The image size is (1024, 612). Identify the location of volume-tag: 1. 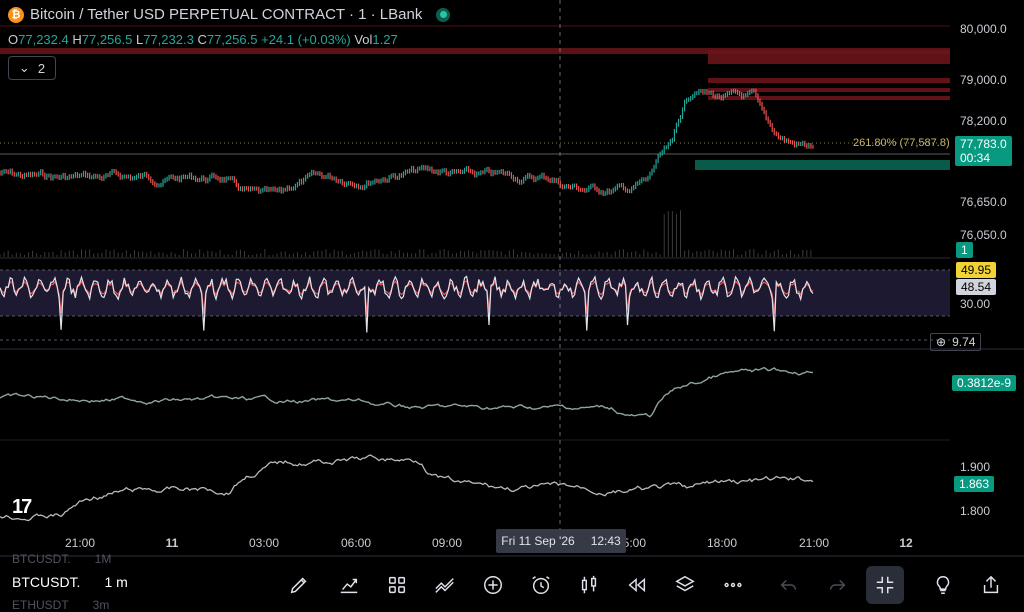
(964, 250).